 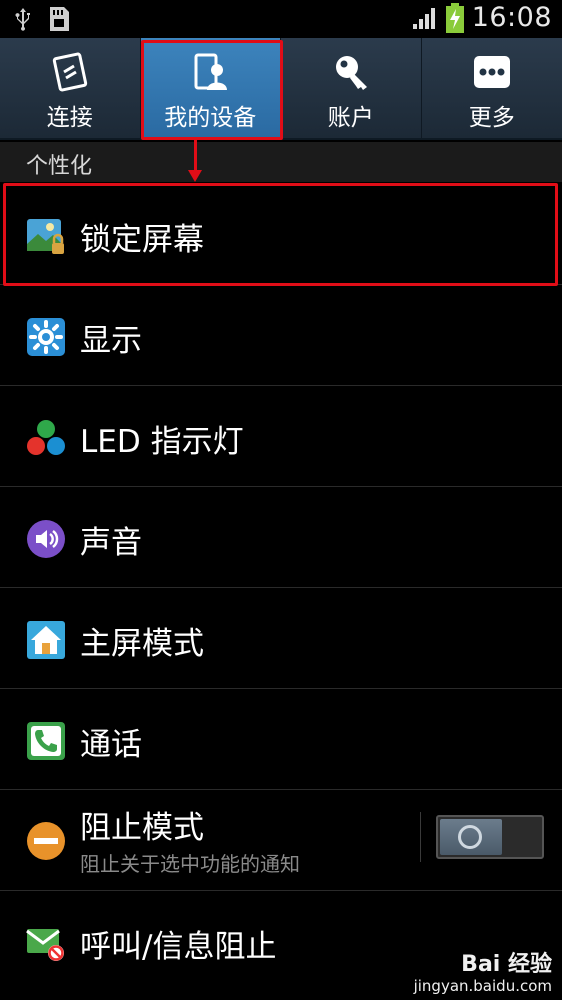 I want to click on tab-label: 更多, so click(x=491, y=118).